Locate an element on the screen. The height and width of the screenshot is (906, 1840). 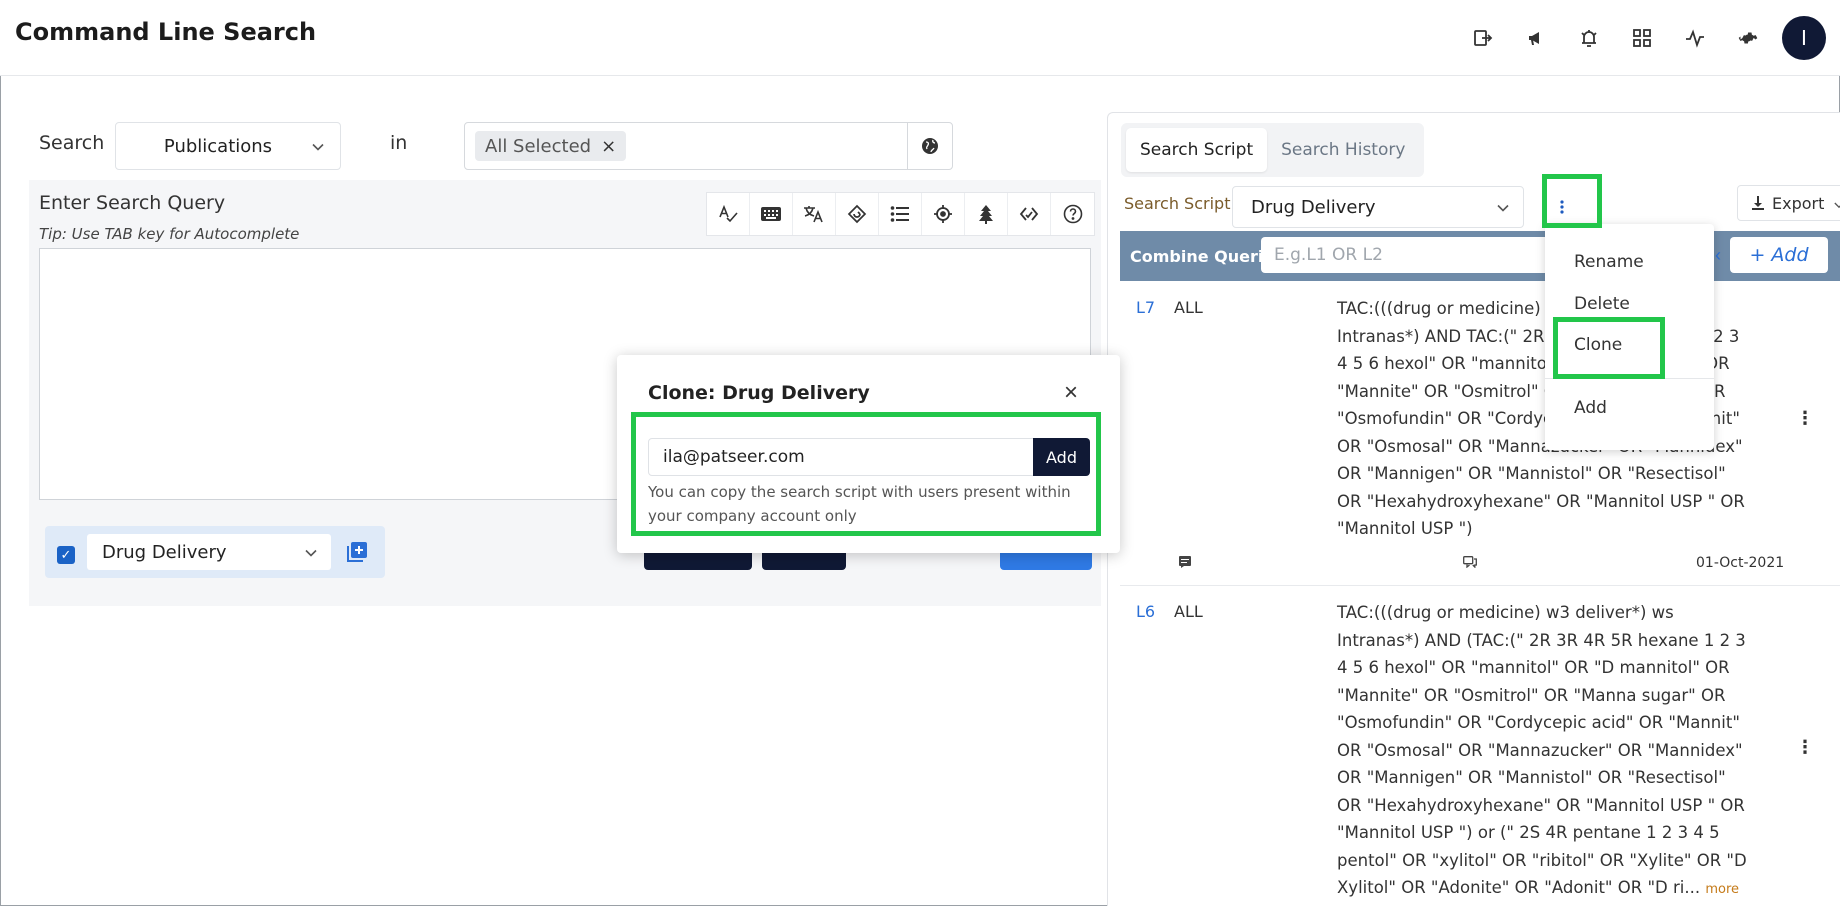
query-id: L7 is located at coordinates (1145, 307).